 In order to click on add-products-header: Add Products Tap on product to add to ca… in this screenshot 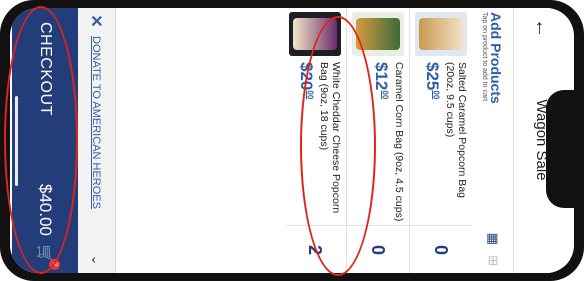, I will do `click(493, 140)`.